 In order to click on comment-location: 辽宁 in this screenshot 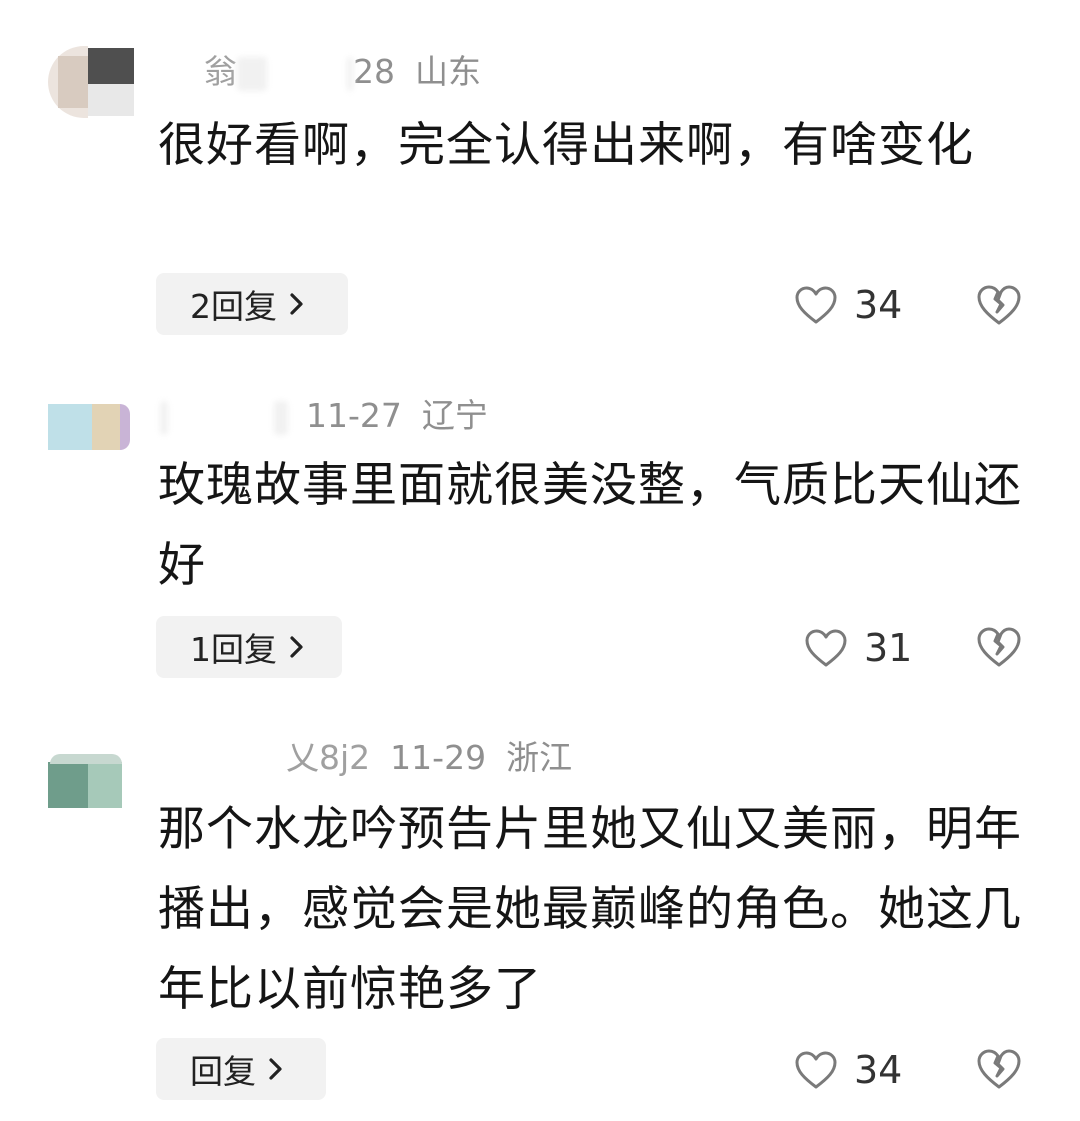, I will do `click(454, 415)`.